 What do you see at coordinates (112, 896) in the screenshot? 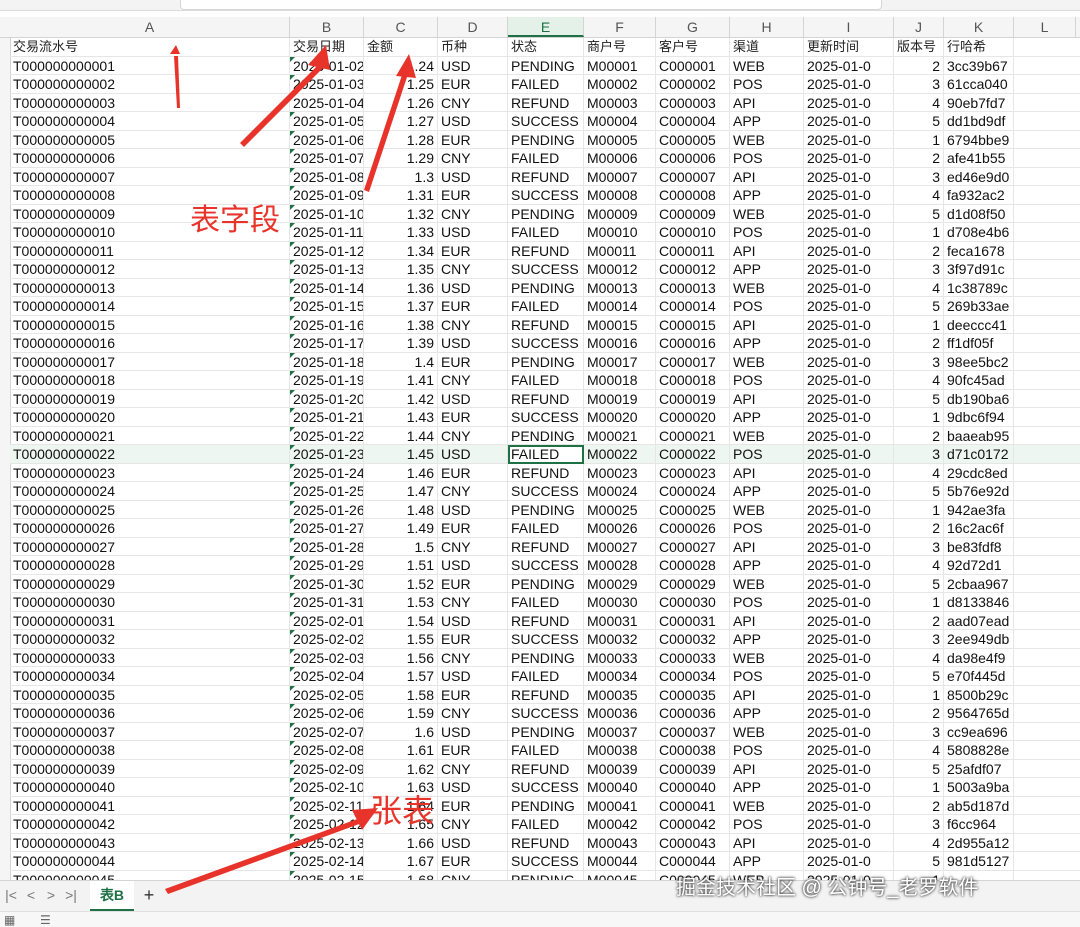
I see `sheet-tab-b: 表B` at bounding box center [112, 896].